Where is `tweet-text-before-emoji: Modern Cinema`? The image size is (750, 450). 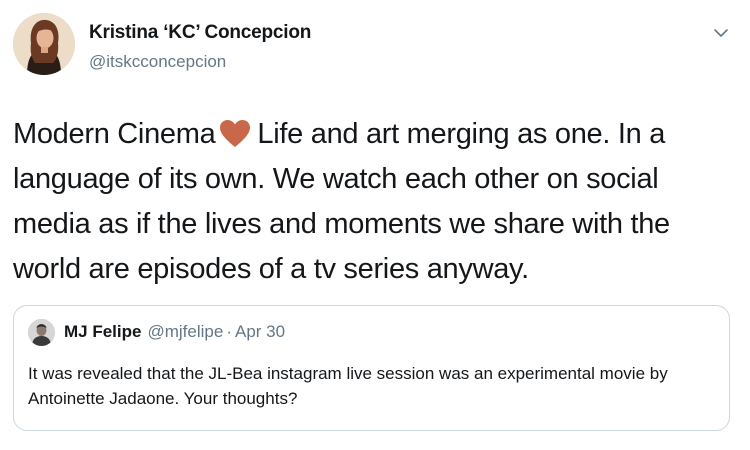
tweet-text-before-emoji: Modern Cinema is located at coordinates (114, 134).